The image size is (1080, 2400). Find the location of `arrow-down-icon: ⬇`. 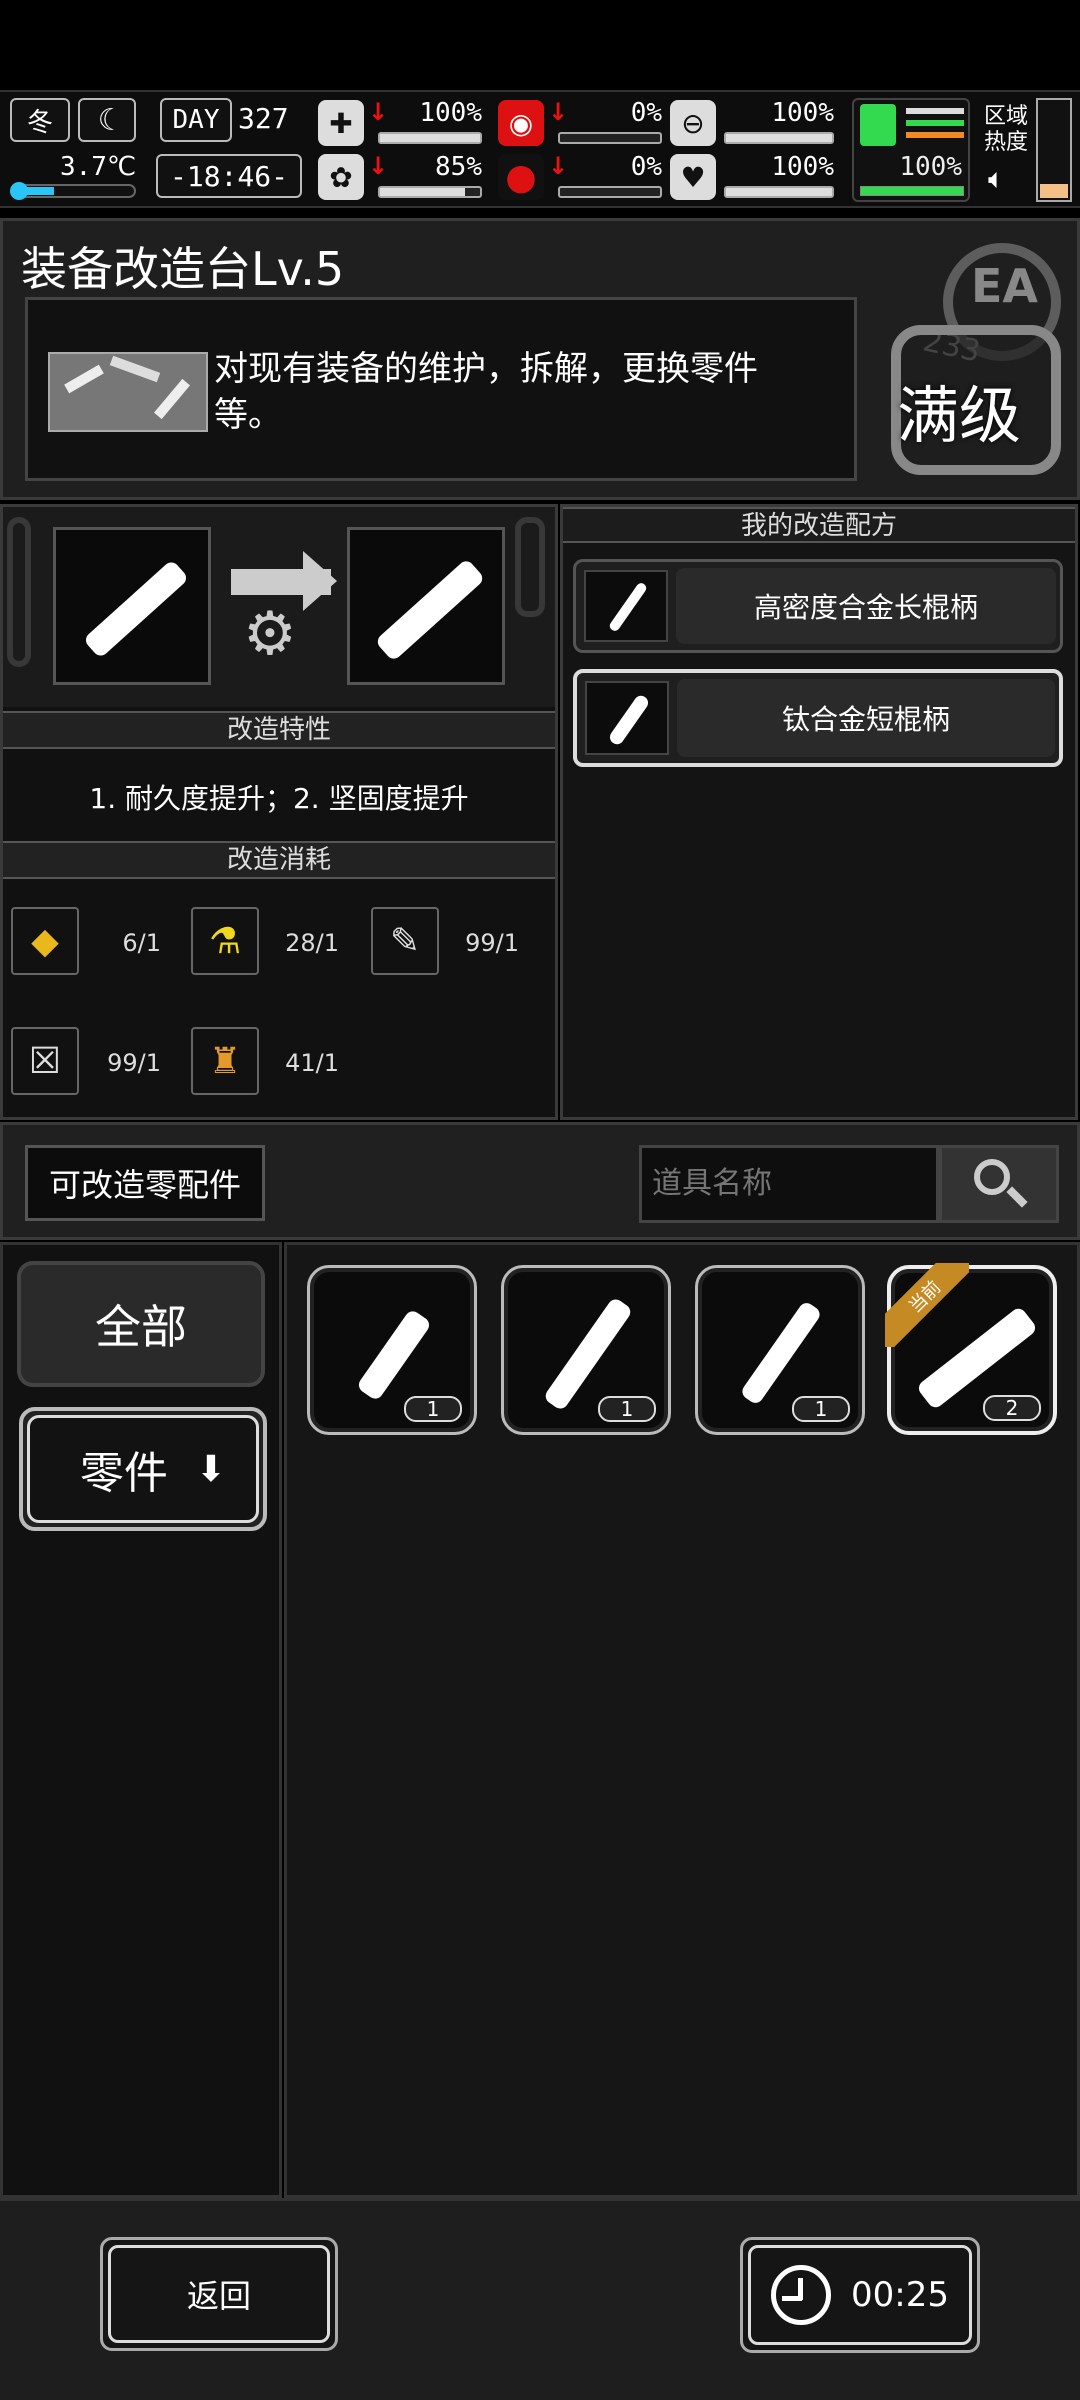

arrow-down-icon: ⬇ is located at coordinates (211, 1469).